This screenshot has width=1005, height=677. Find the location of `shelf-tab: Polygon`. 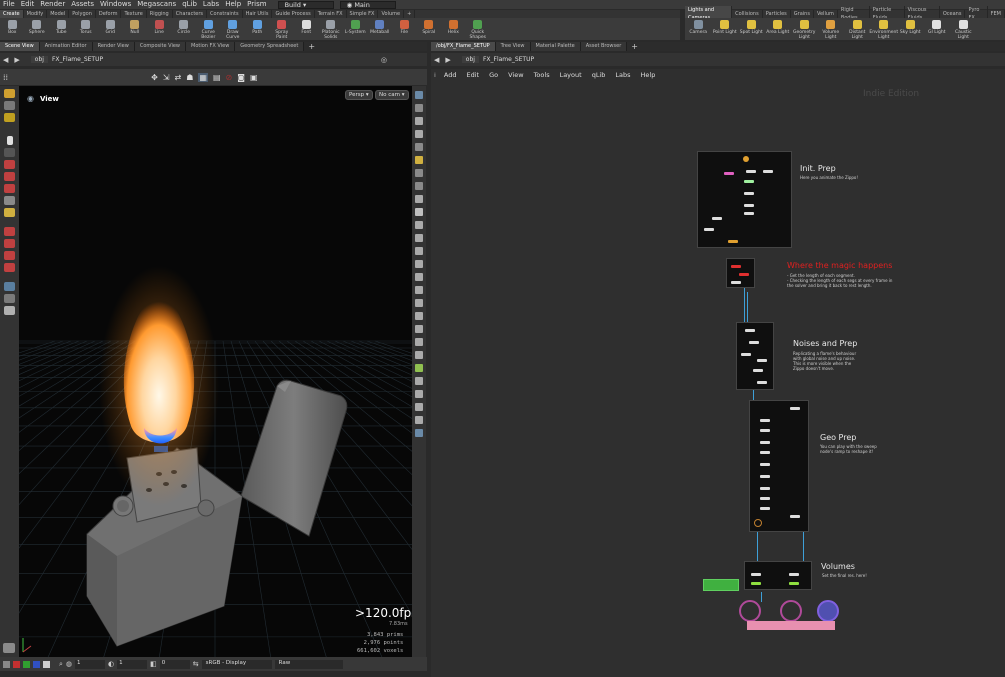

shelf-tab: Polygon is located at coordinates (82, 14).